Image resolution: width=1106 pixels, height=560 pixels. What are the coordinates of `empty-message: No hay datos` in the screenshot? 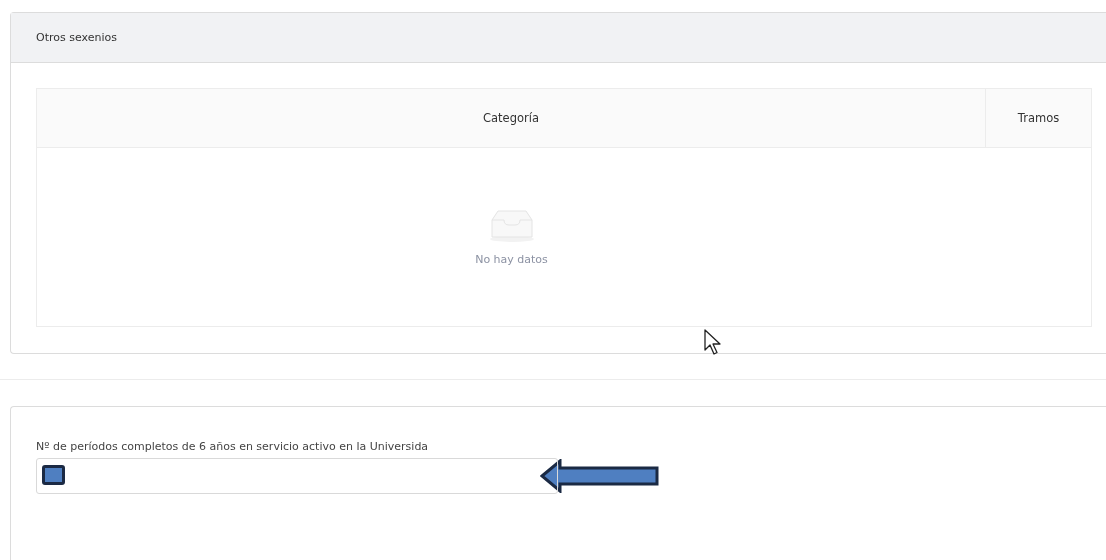 It's located at (511, 259).